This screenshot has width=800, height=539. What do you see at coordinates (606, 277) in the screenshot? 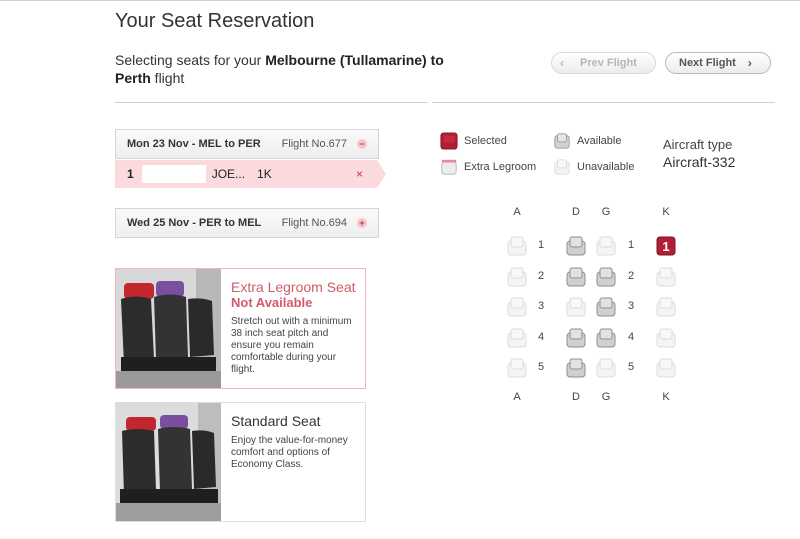
I see `seat-2g-available` at bounding box center [606, 277].